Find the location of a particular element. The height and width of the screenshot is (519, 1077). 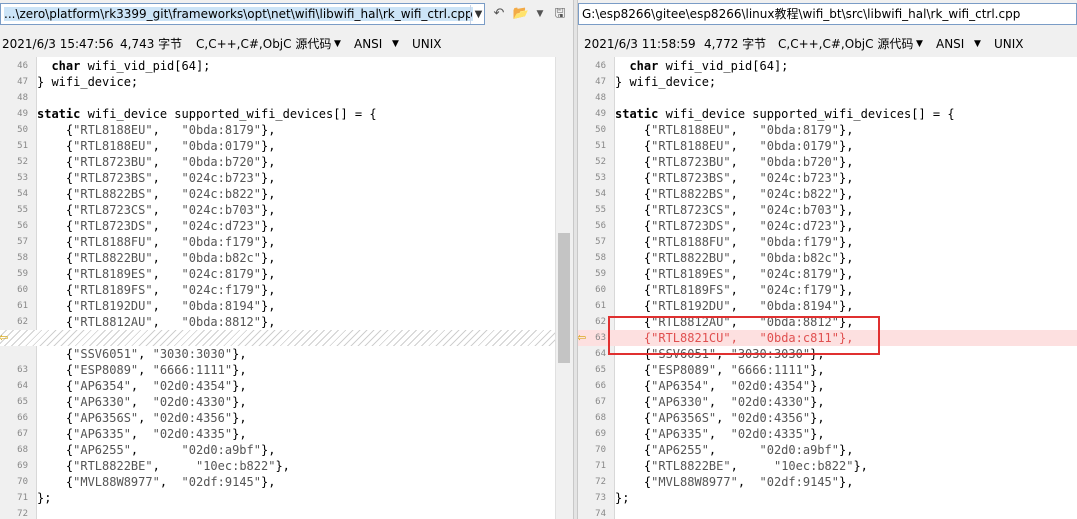

code-line: 73}; is located at coordinates (827, 498).